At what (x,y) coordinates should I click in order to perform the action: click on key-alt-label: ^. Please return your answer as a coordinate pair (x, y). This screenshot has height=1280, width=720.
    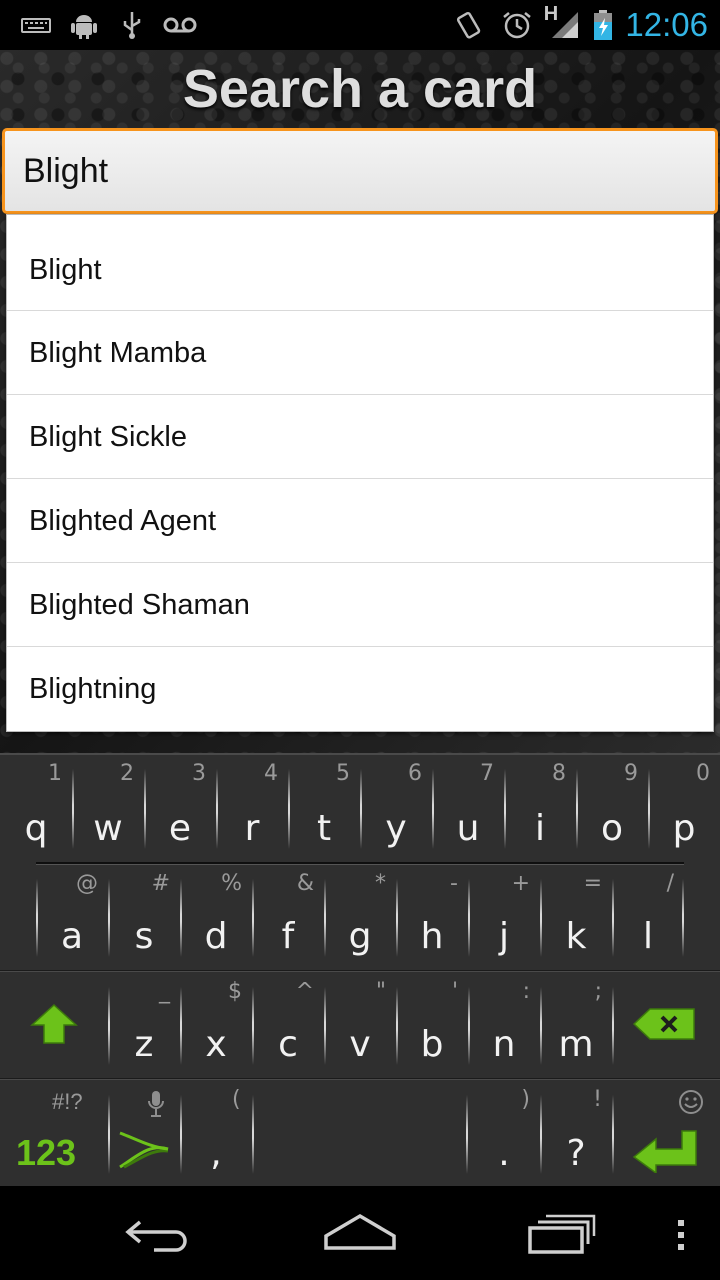
    Looking at the image, I should click on (304, 991).